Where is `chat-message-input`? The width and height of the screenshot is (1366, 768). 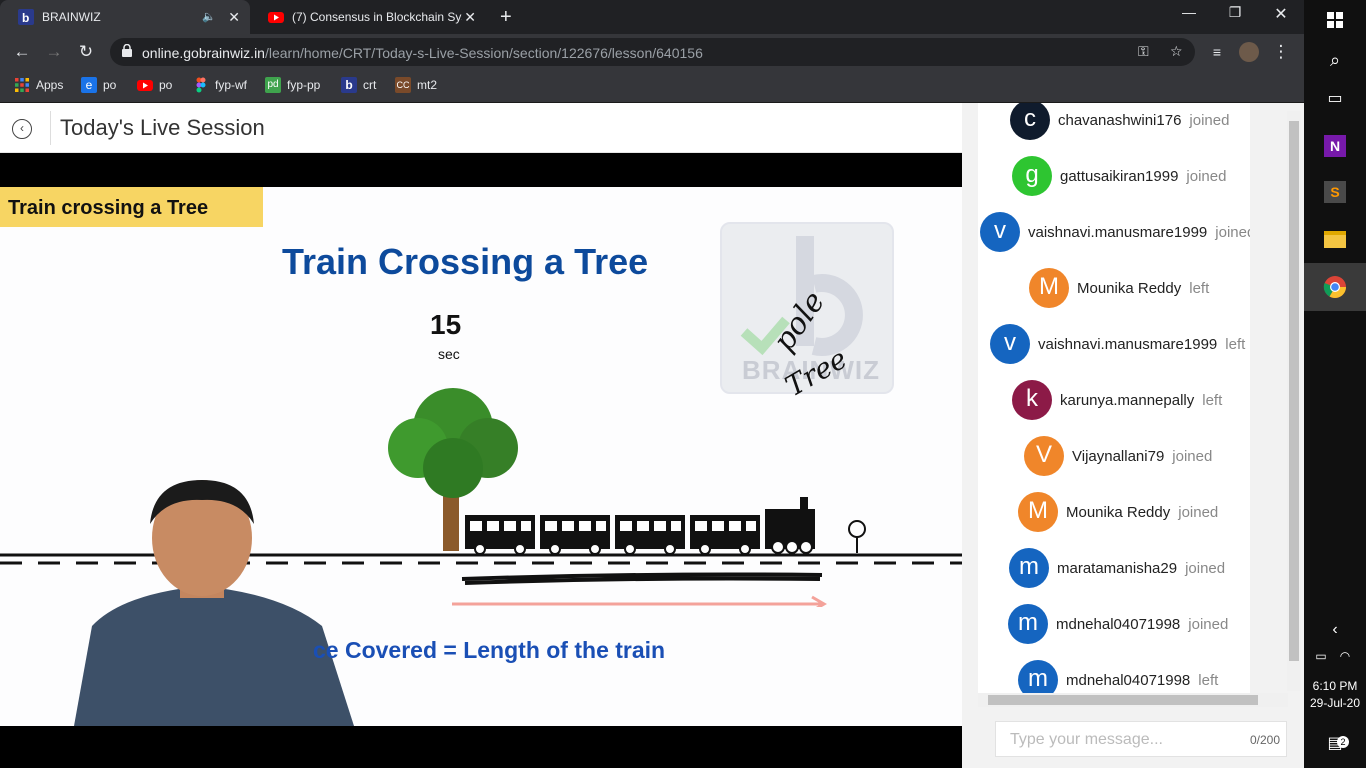
chat-message-input is located at coordinates (1120, 740).